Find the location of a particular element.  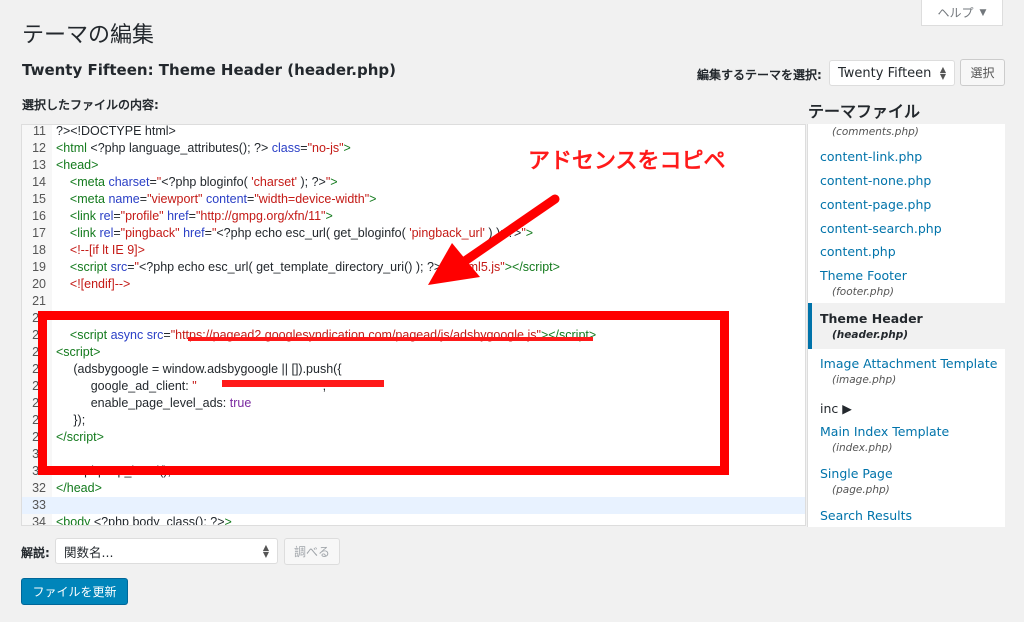

theme-file-link: content.php is located at coordinates (858, 251).